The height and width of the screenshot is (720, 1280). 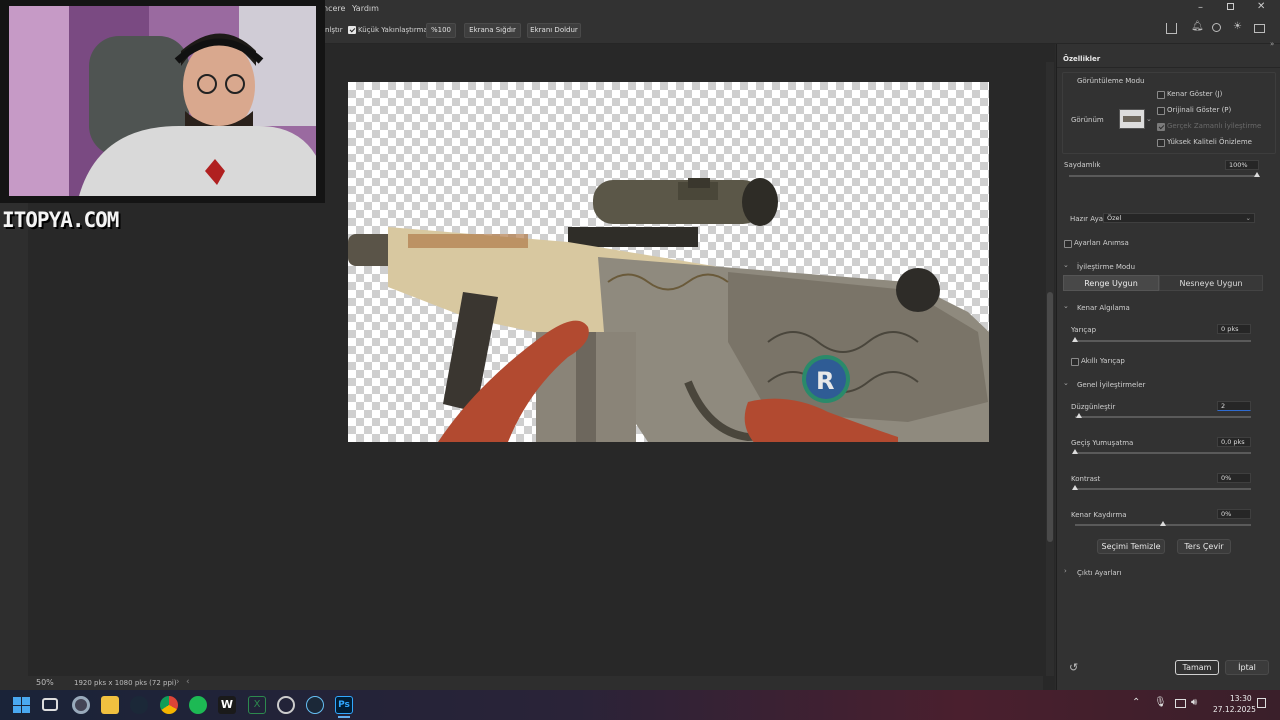 What do you see at coordinates (1230, 6) in the screenshot?
I see `restore-icon` at bounding box center [1230, 6].